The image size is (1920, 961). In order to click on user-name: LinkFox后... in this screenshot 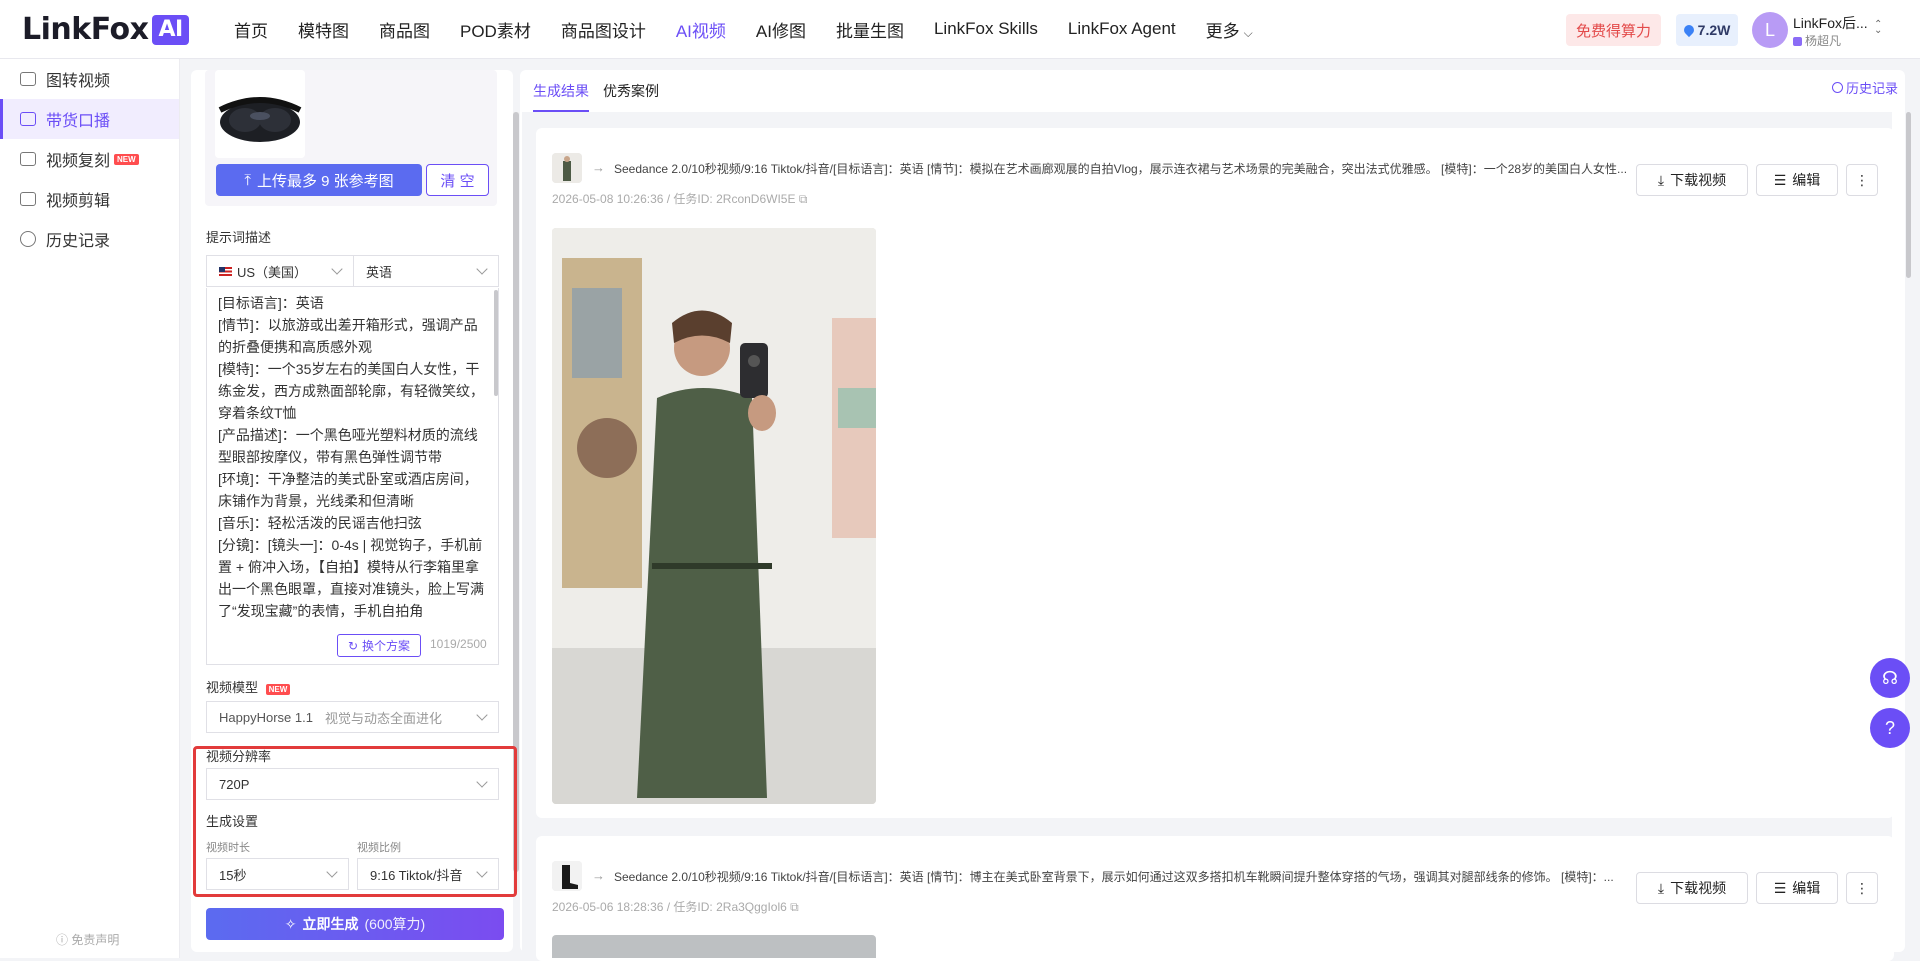, I will do `click(1830, 23)`.